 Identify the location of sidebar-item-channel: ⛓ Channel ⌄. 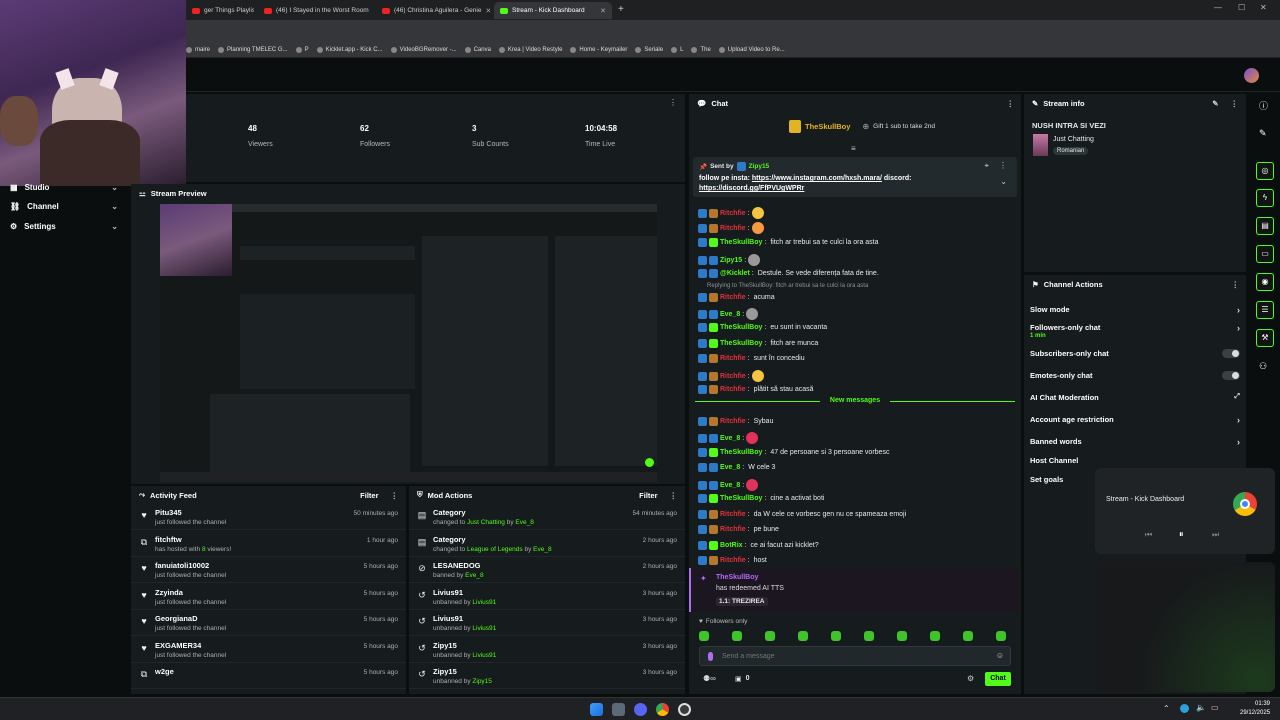
(64, 206).